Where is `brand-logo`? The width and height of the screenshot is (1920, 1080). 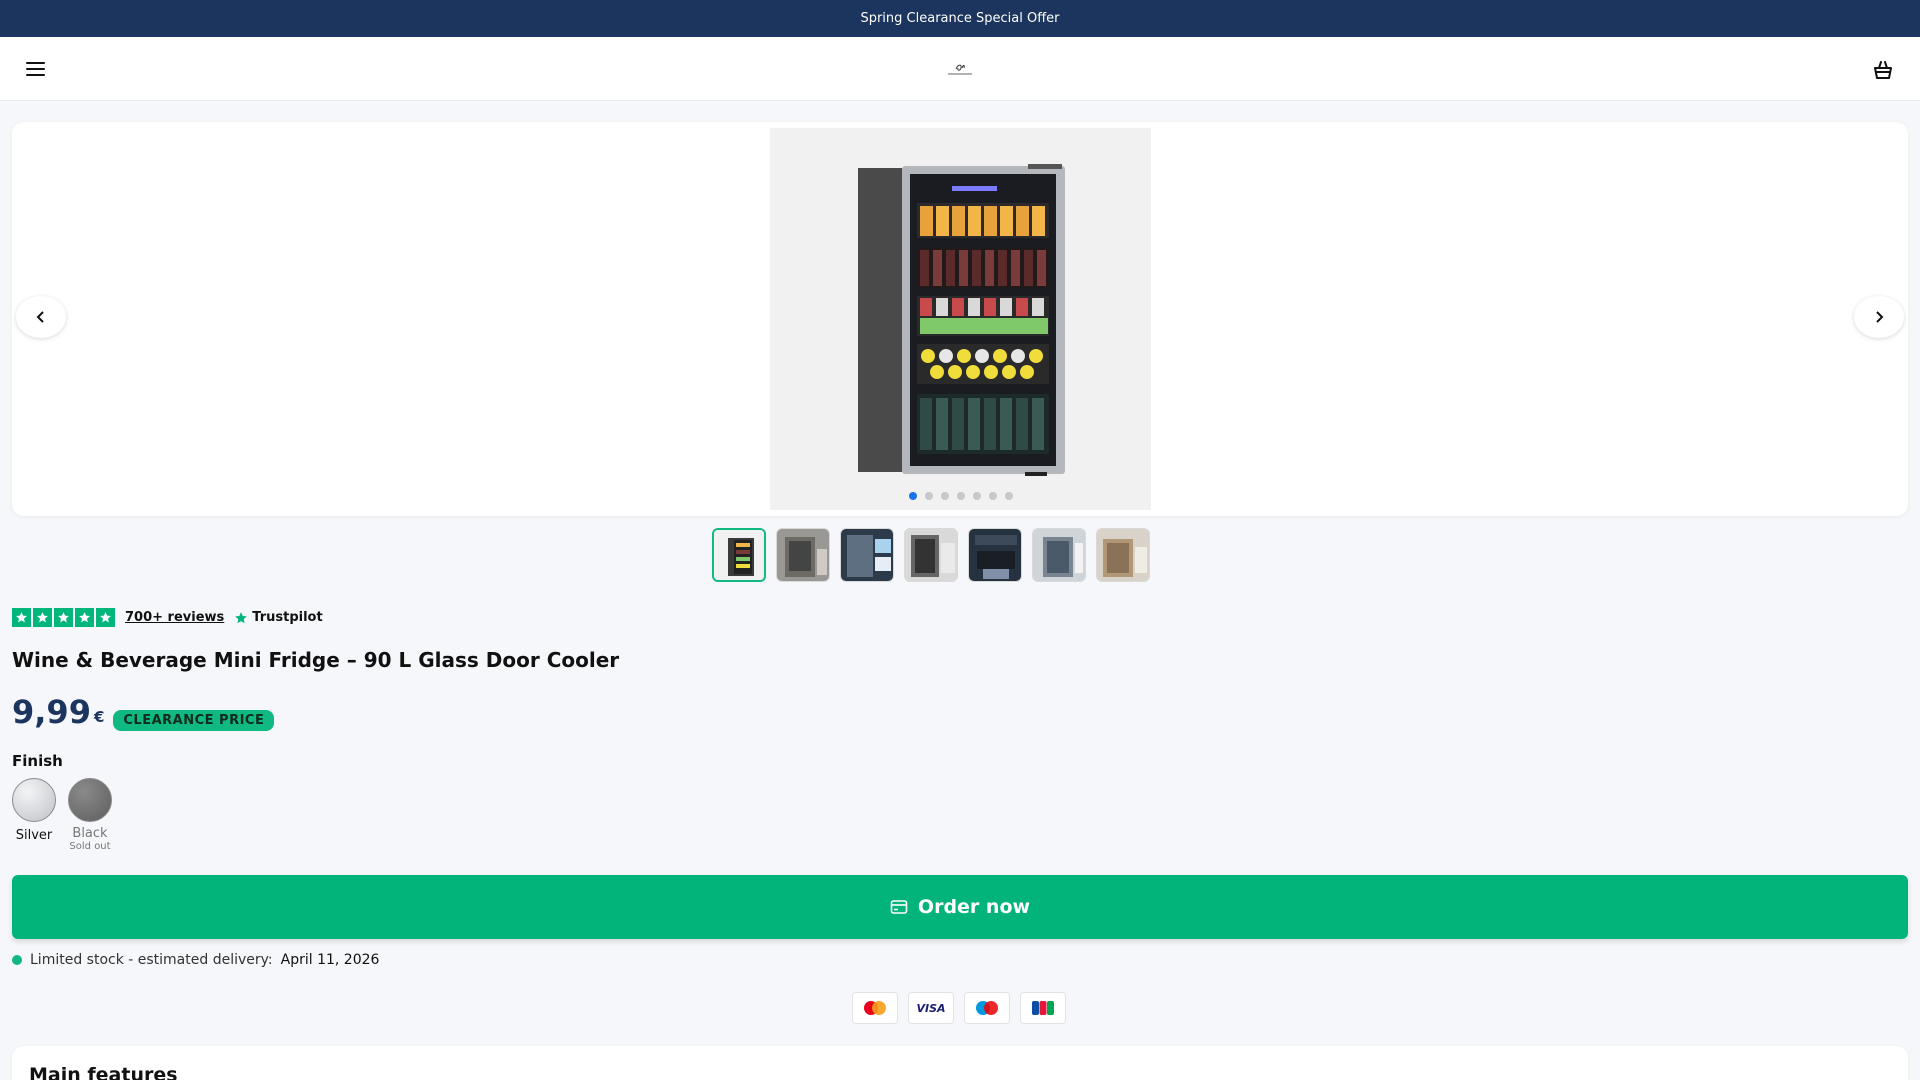
brand-logo is located at coordinates (960, 69).